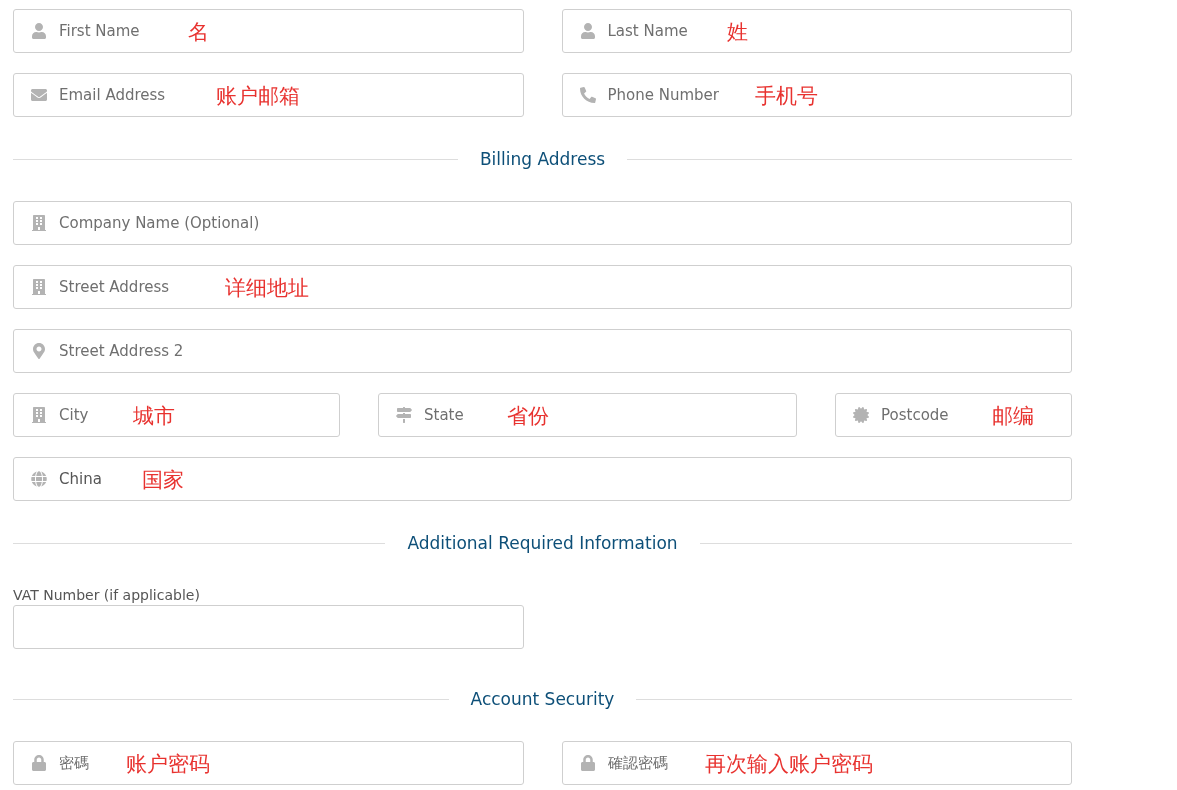 The width and height of the screenshot is (1177, 790). I want to click on section-heading: Account Security, so click(542, 699).